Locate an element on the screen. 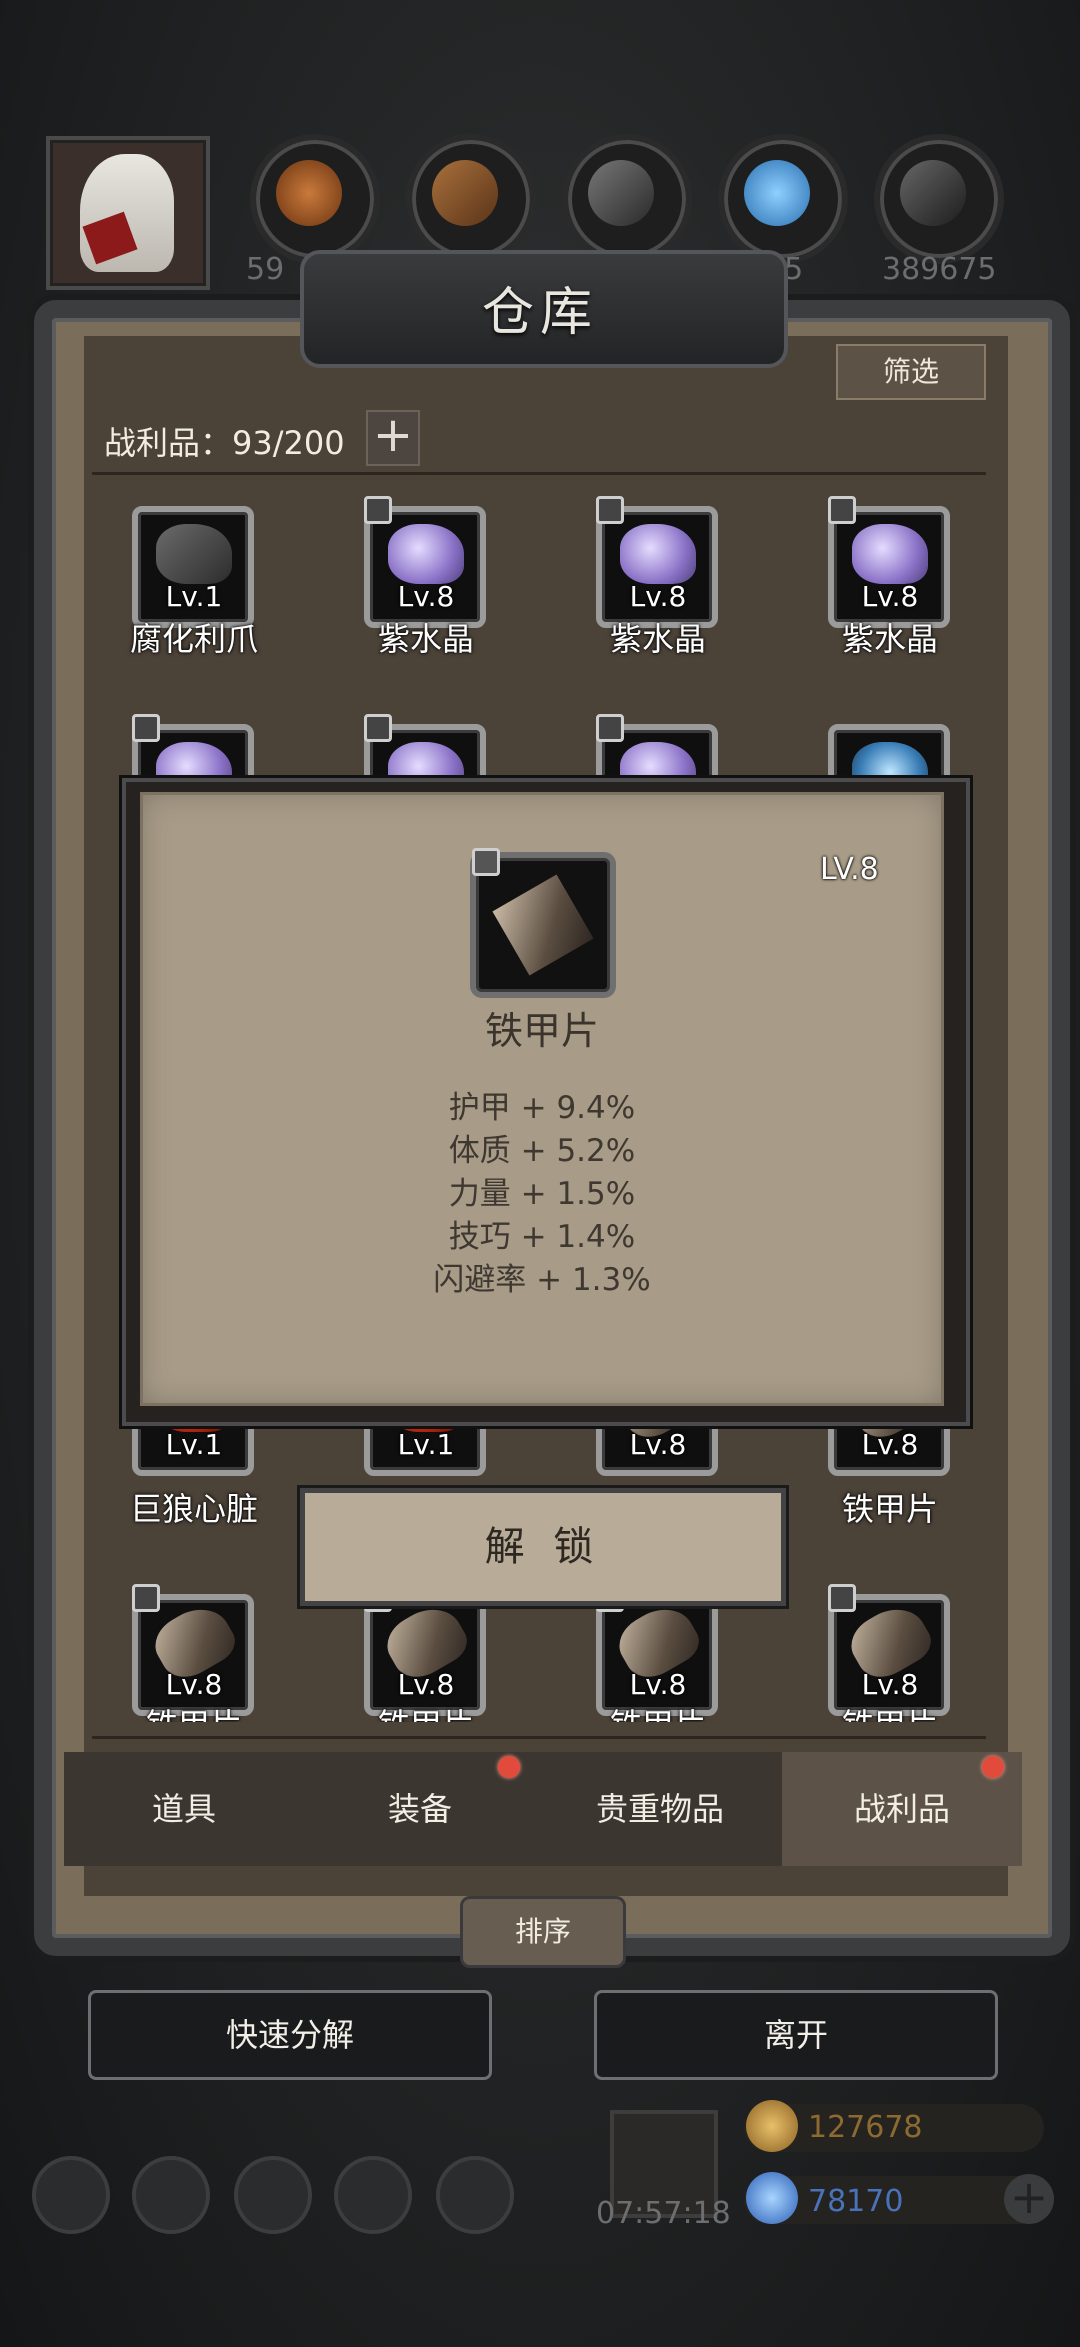 Image resolution: width=1080 pixels, height=2347 pixels. tooltip-level: LV.8 is located at coordinates (849, 869).